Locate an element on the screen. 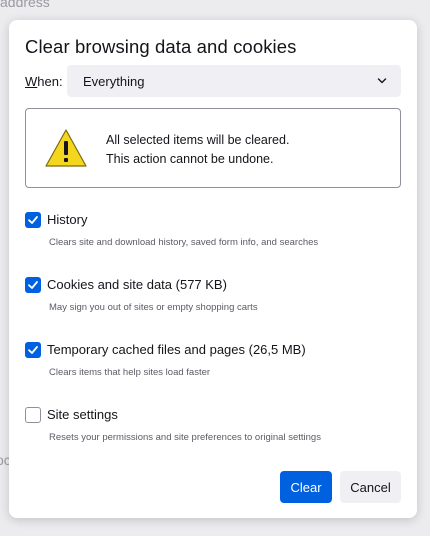 The height and width of the screenshot is (536, 430). when-label-accesskey: W is located at coordinates (31, 81).